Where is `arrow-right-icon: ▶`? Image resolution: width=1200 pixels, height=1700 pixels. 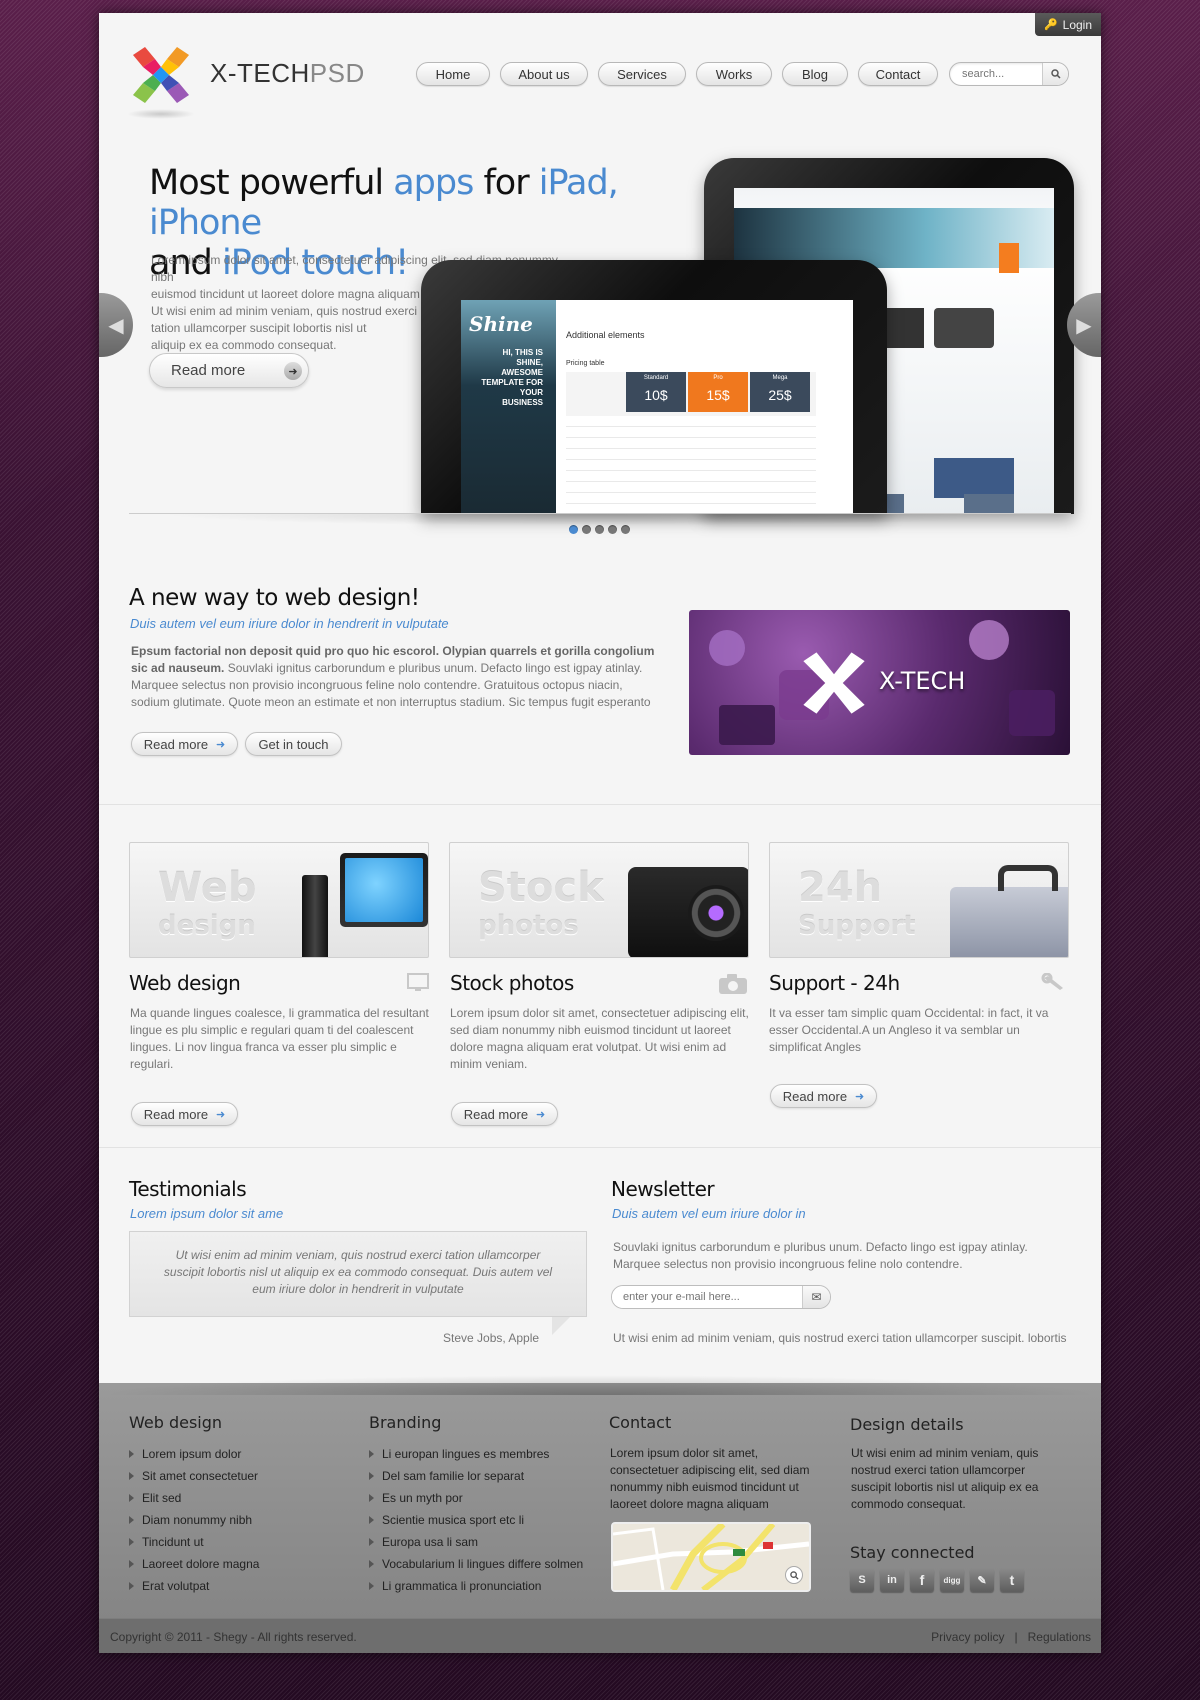 arrow-right-icon: ▶ is located at coordinates (1084, 325).